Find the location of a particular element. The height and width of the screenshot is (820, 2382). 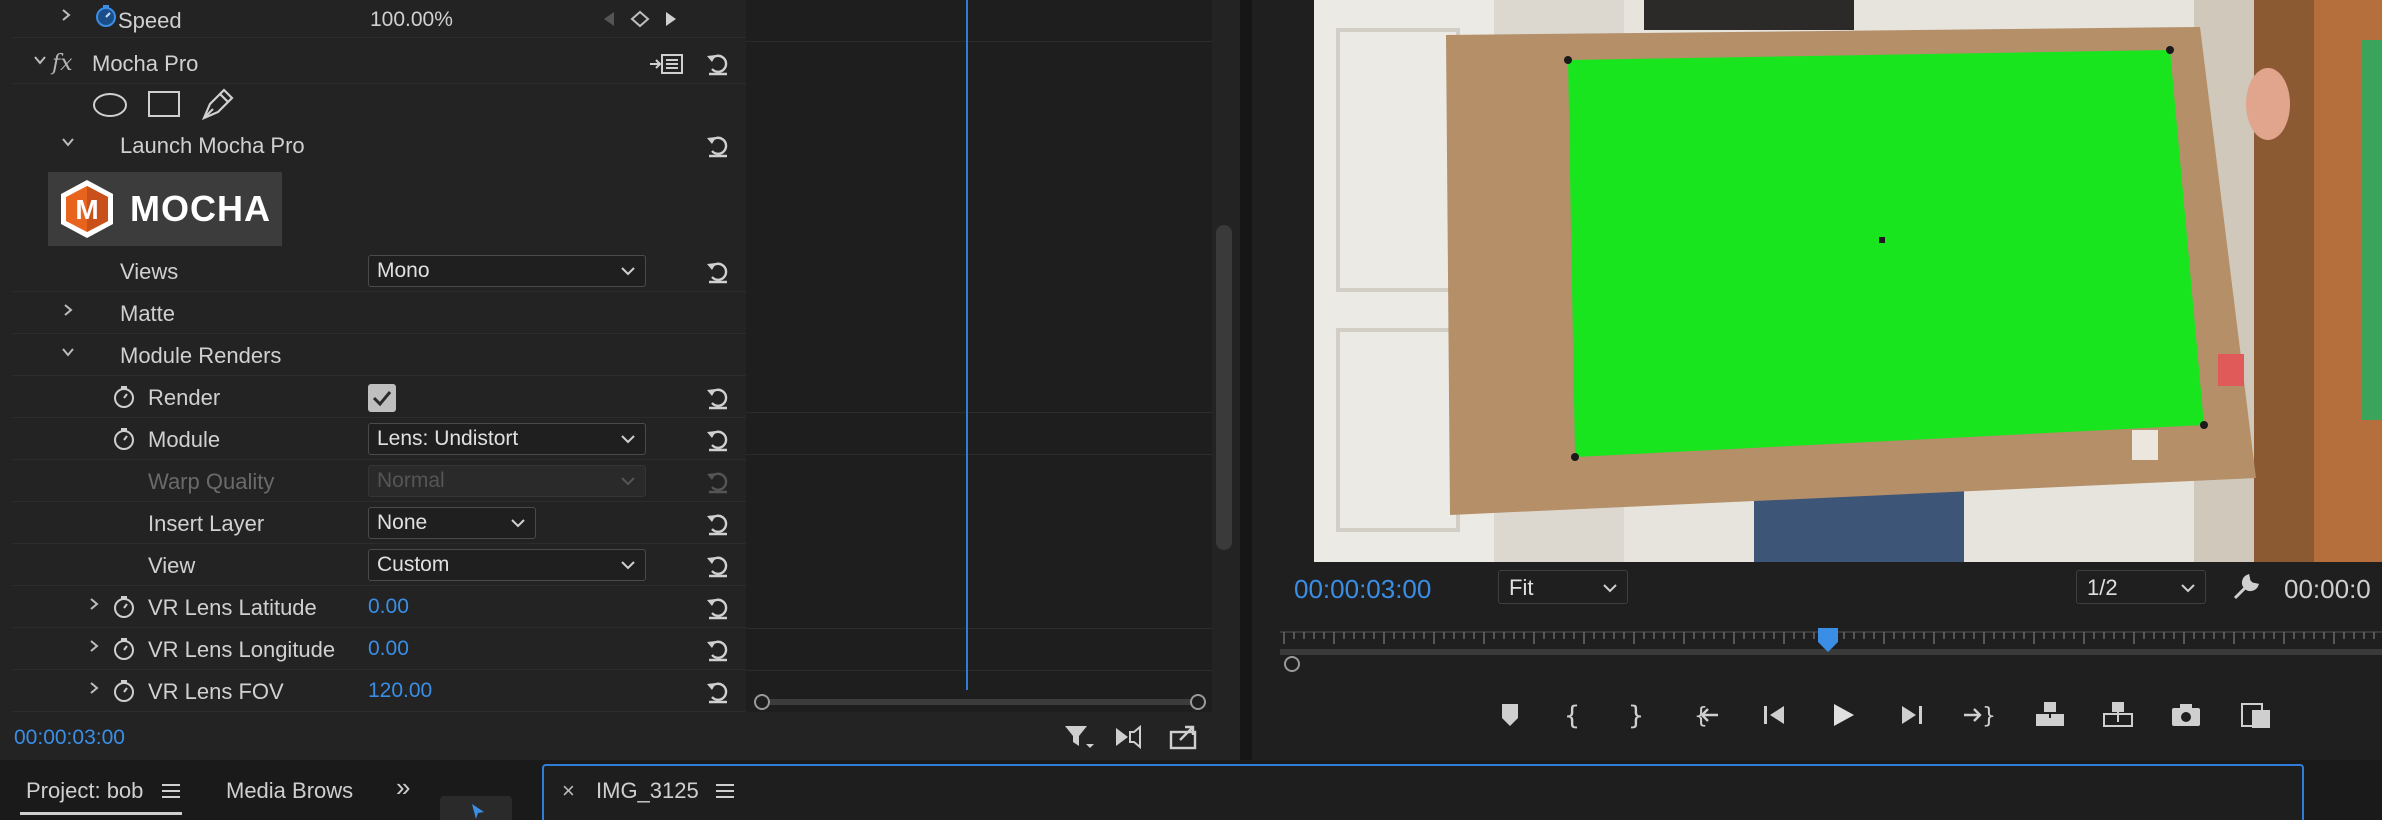

views-dropdown: Mono is located at coordinates (507, 271).